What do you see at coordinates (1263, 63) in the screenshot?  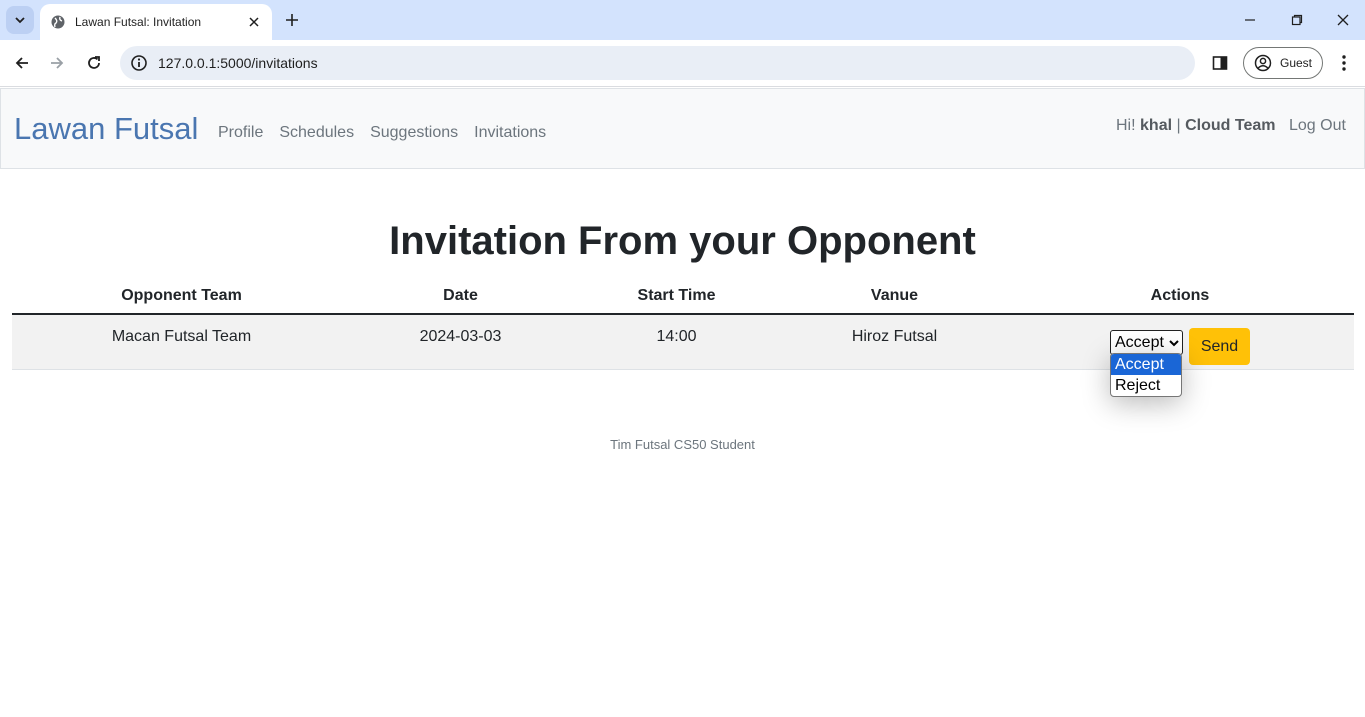 I see `account-circle-icon` at bounding box center [1263, 63].